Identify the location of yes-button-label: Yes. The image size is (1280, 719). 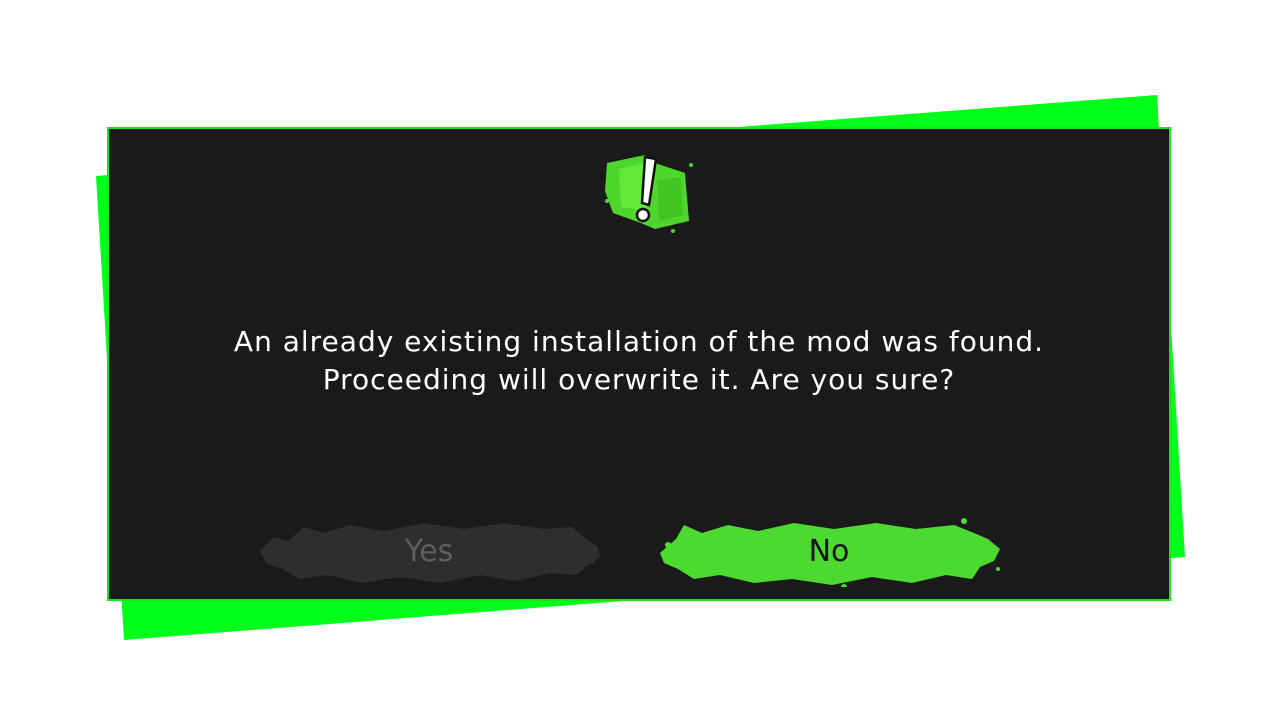
(429, 551).